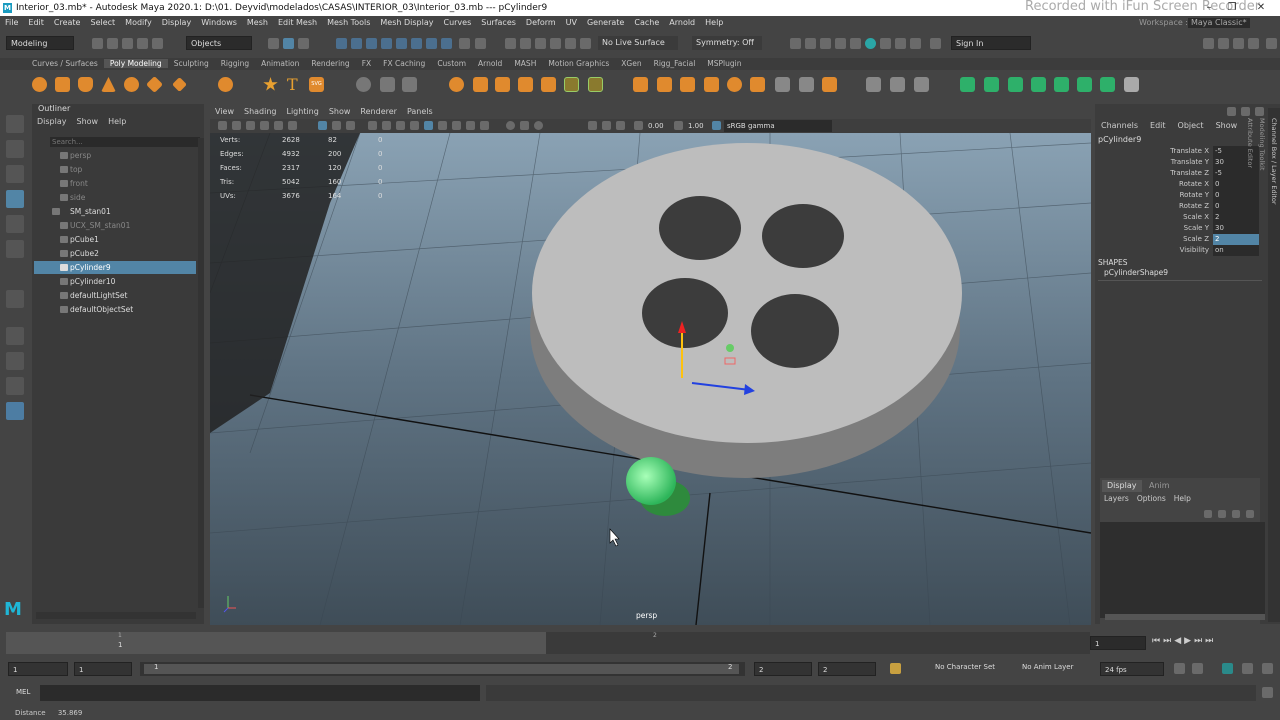  What do you see at coordinates (965, 667) in the screenshot?
I see `character-set-dropdown: No Character Set` at bounding box center [965, 667].